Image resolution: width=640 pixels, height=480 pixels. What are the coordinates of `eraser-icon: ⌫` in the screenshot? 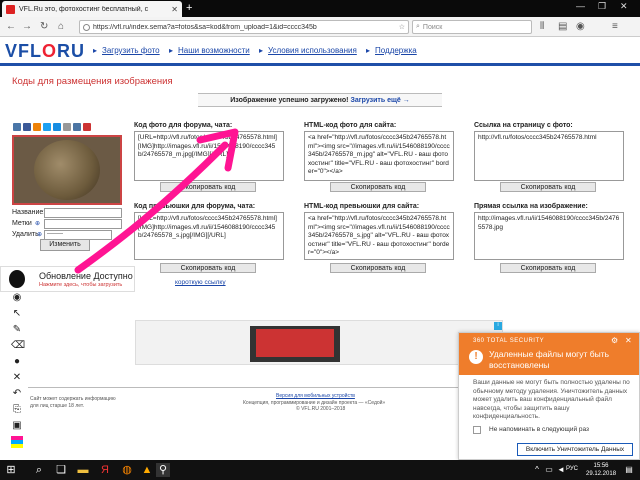 It's located at (18, 346).